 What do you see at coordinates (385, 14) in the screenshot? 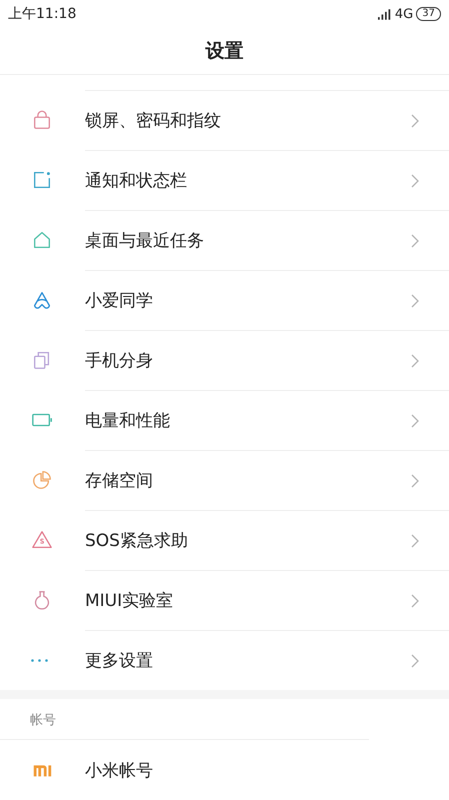
I see `signal-icon` at bounding box center [385, 14].